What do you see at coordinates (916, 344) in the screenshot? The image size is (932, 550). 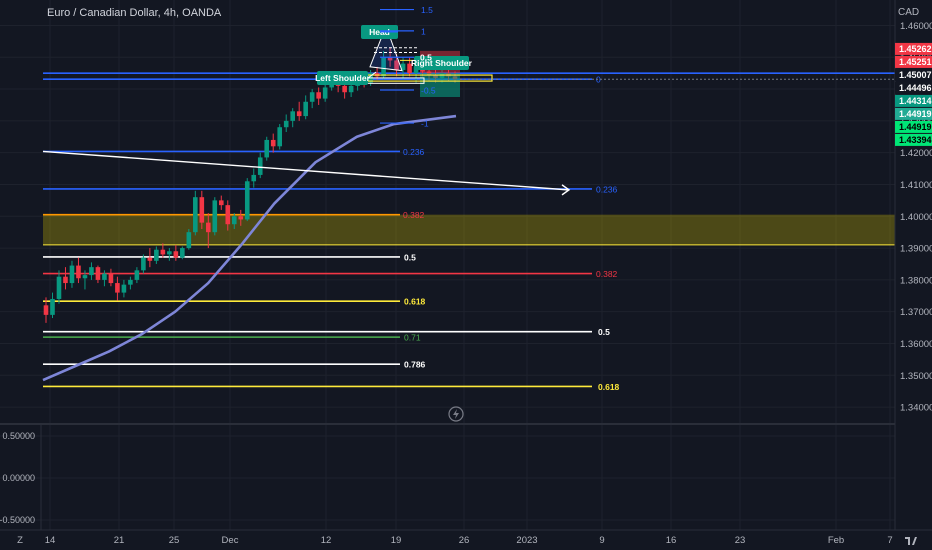 I see `price-tick-label: 1.36000` at bounding box center [916, 344].